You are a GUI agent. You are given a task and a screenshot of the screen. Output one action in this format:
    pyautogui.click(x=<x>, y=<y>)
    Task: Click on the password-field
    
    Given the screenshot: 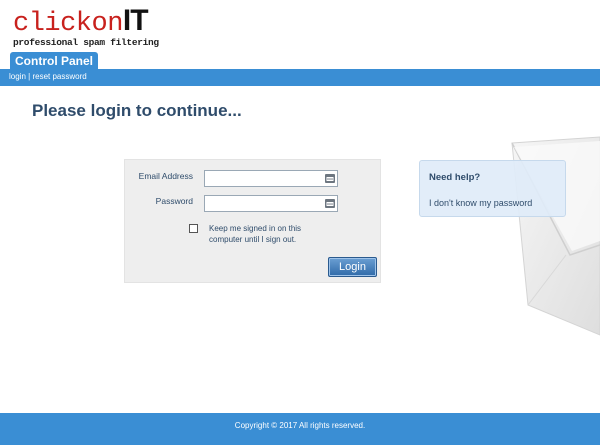 What is the action you would take?
    pyautogui.click(x=271, y=204)
    